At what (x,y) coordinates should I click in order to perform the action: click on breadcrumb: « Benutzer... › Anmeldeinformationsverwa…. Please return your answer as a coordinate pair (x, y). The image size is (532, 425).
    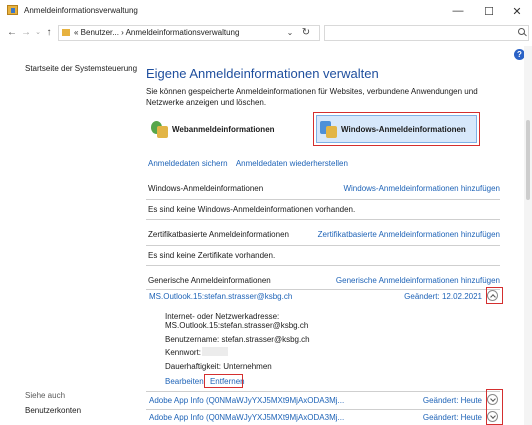
    Looking at the image, I should click on (156, 32).